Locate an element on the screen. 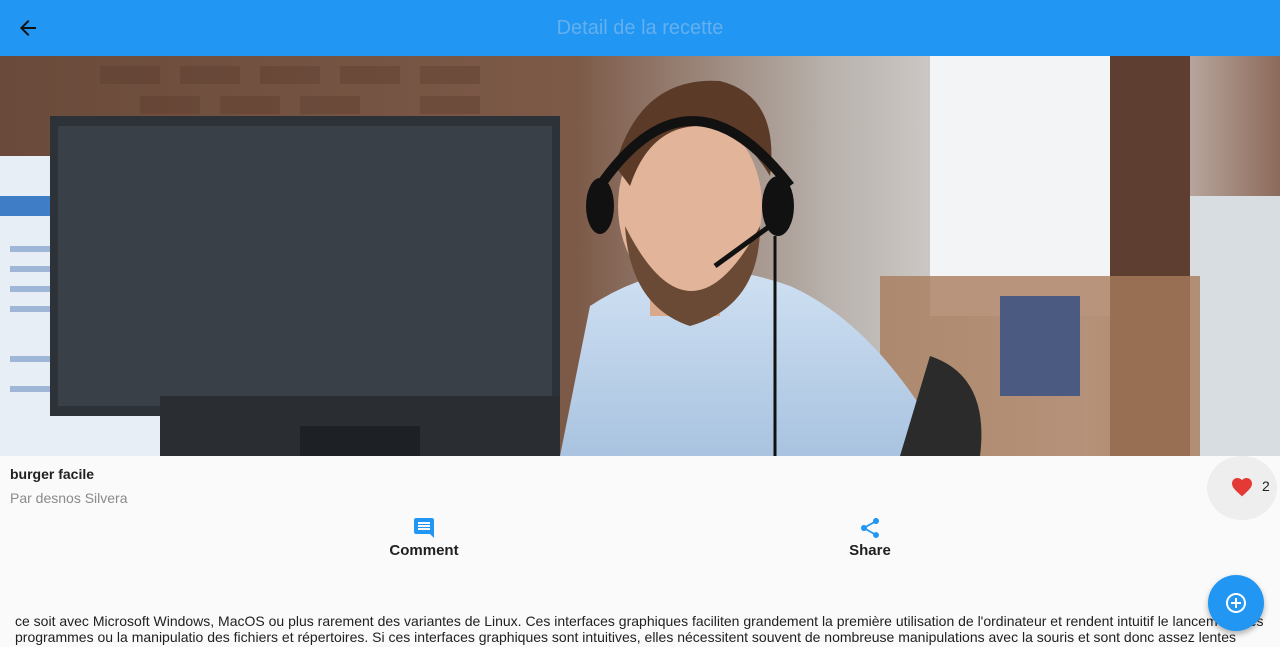 Image resolution: width=1280 pixels, height=647 pixels. comment-button: Comment is located at coordinates (424, 542).